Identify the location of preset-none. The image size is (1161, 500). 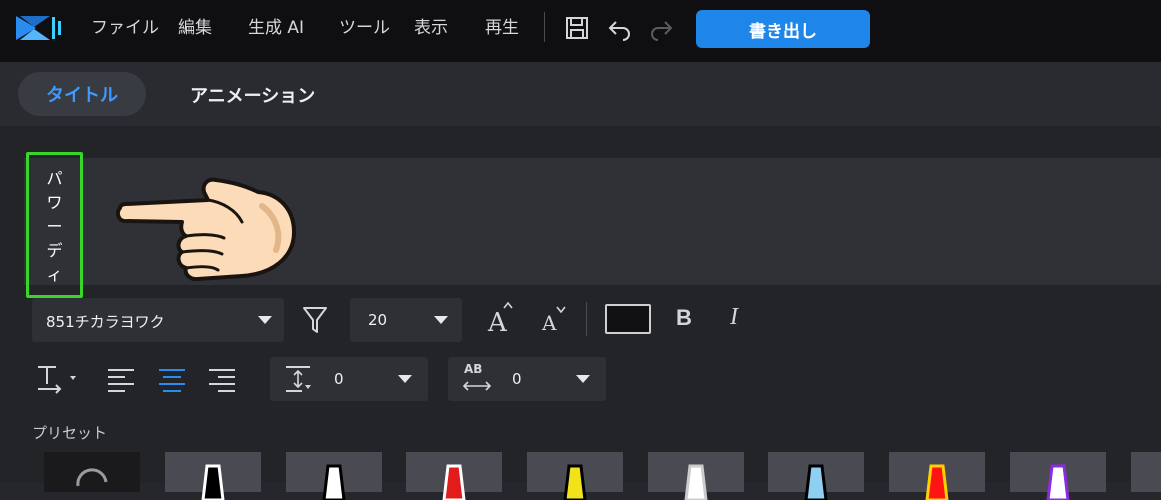
(92, 472).